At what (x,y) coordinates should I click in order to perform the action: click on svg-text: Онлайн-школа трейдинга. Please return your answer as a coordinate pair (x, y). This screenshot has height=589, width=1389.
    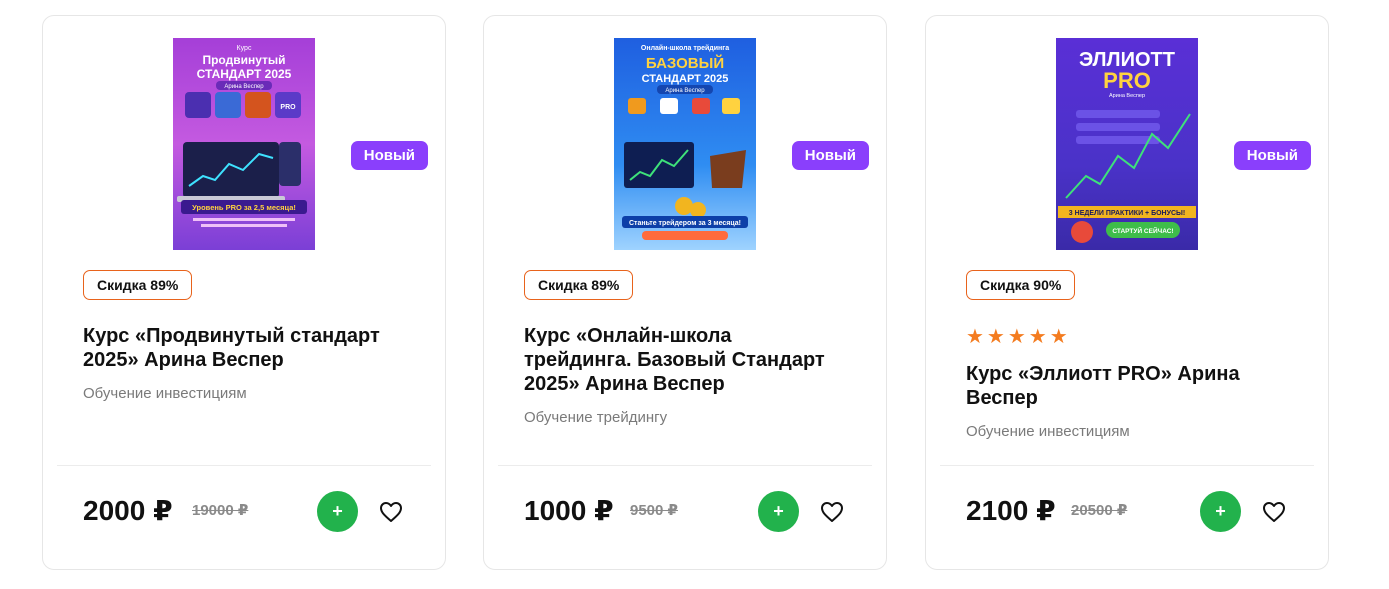
    Looking at the image, I should click on (685, 48).